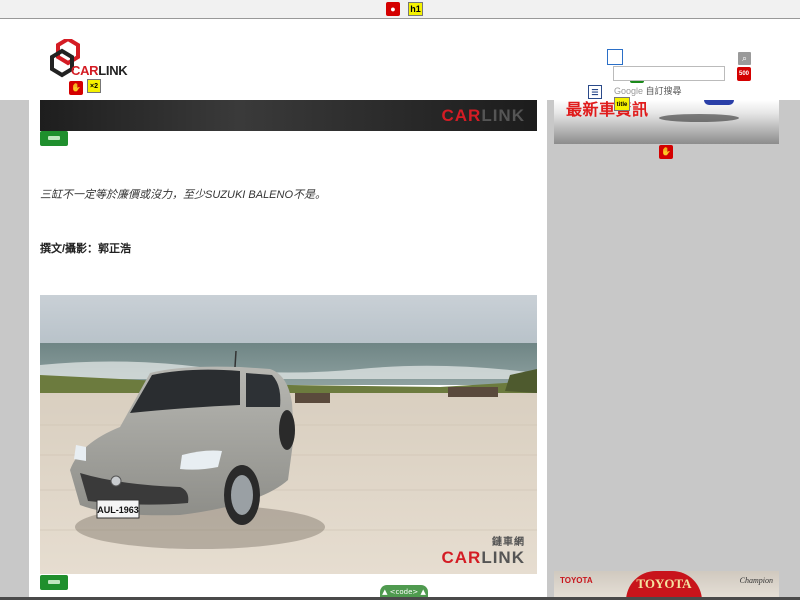 The height and width of the screenshot is (600, 800). Describe the element at coordinates (629, 91) in the screenshot. I see `google-brand: Google` at that location.